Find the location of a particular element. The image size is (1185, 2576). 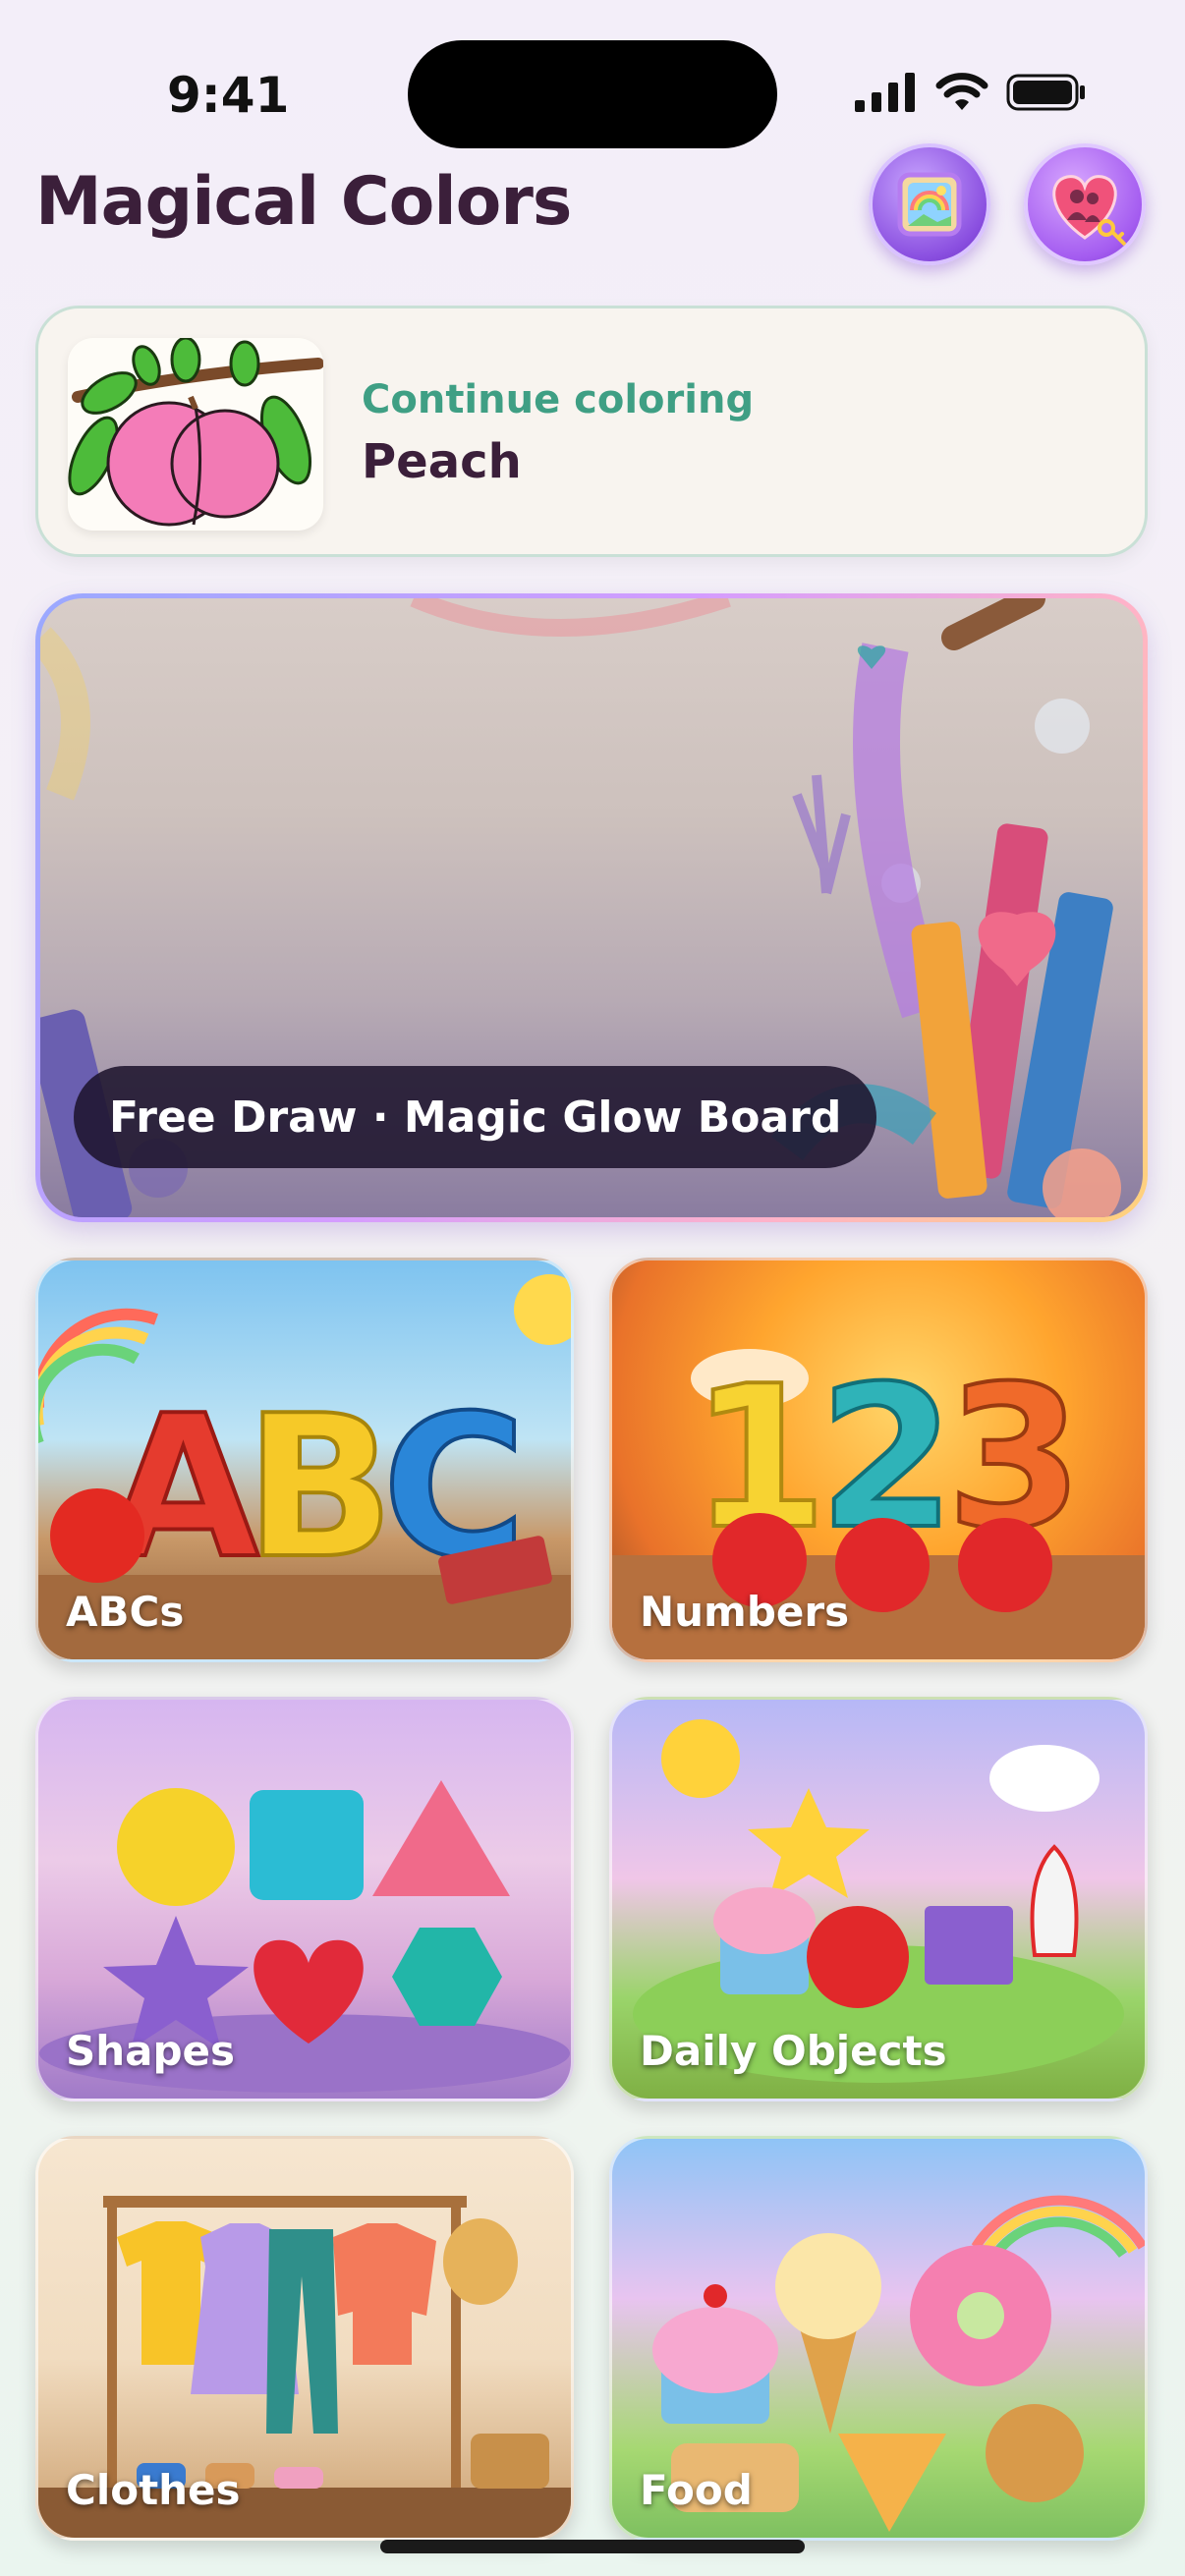

category-label: Numbers is located at coordinates (745, 1612).